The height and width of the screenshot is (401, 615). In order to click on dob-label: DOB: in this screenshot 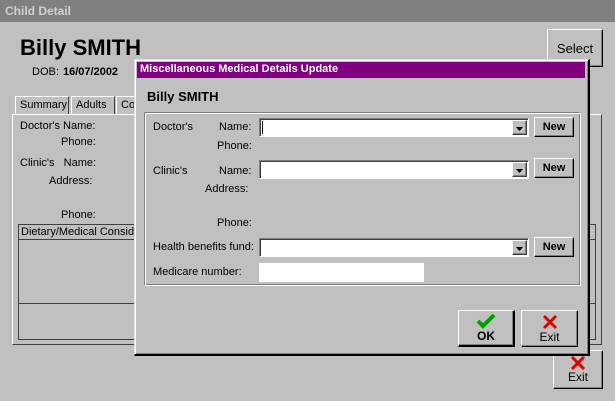, I will do `click(45, 72)`.